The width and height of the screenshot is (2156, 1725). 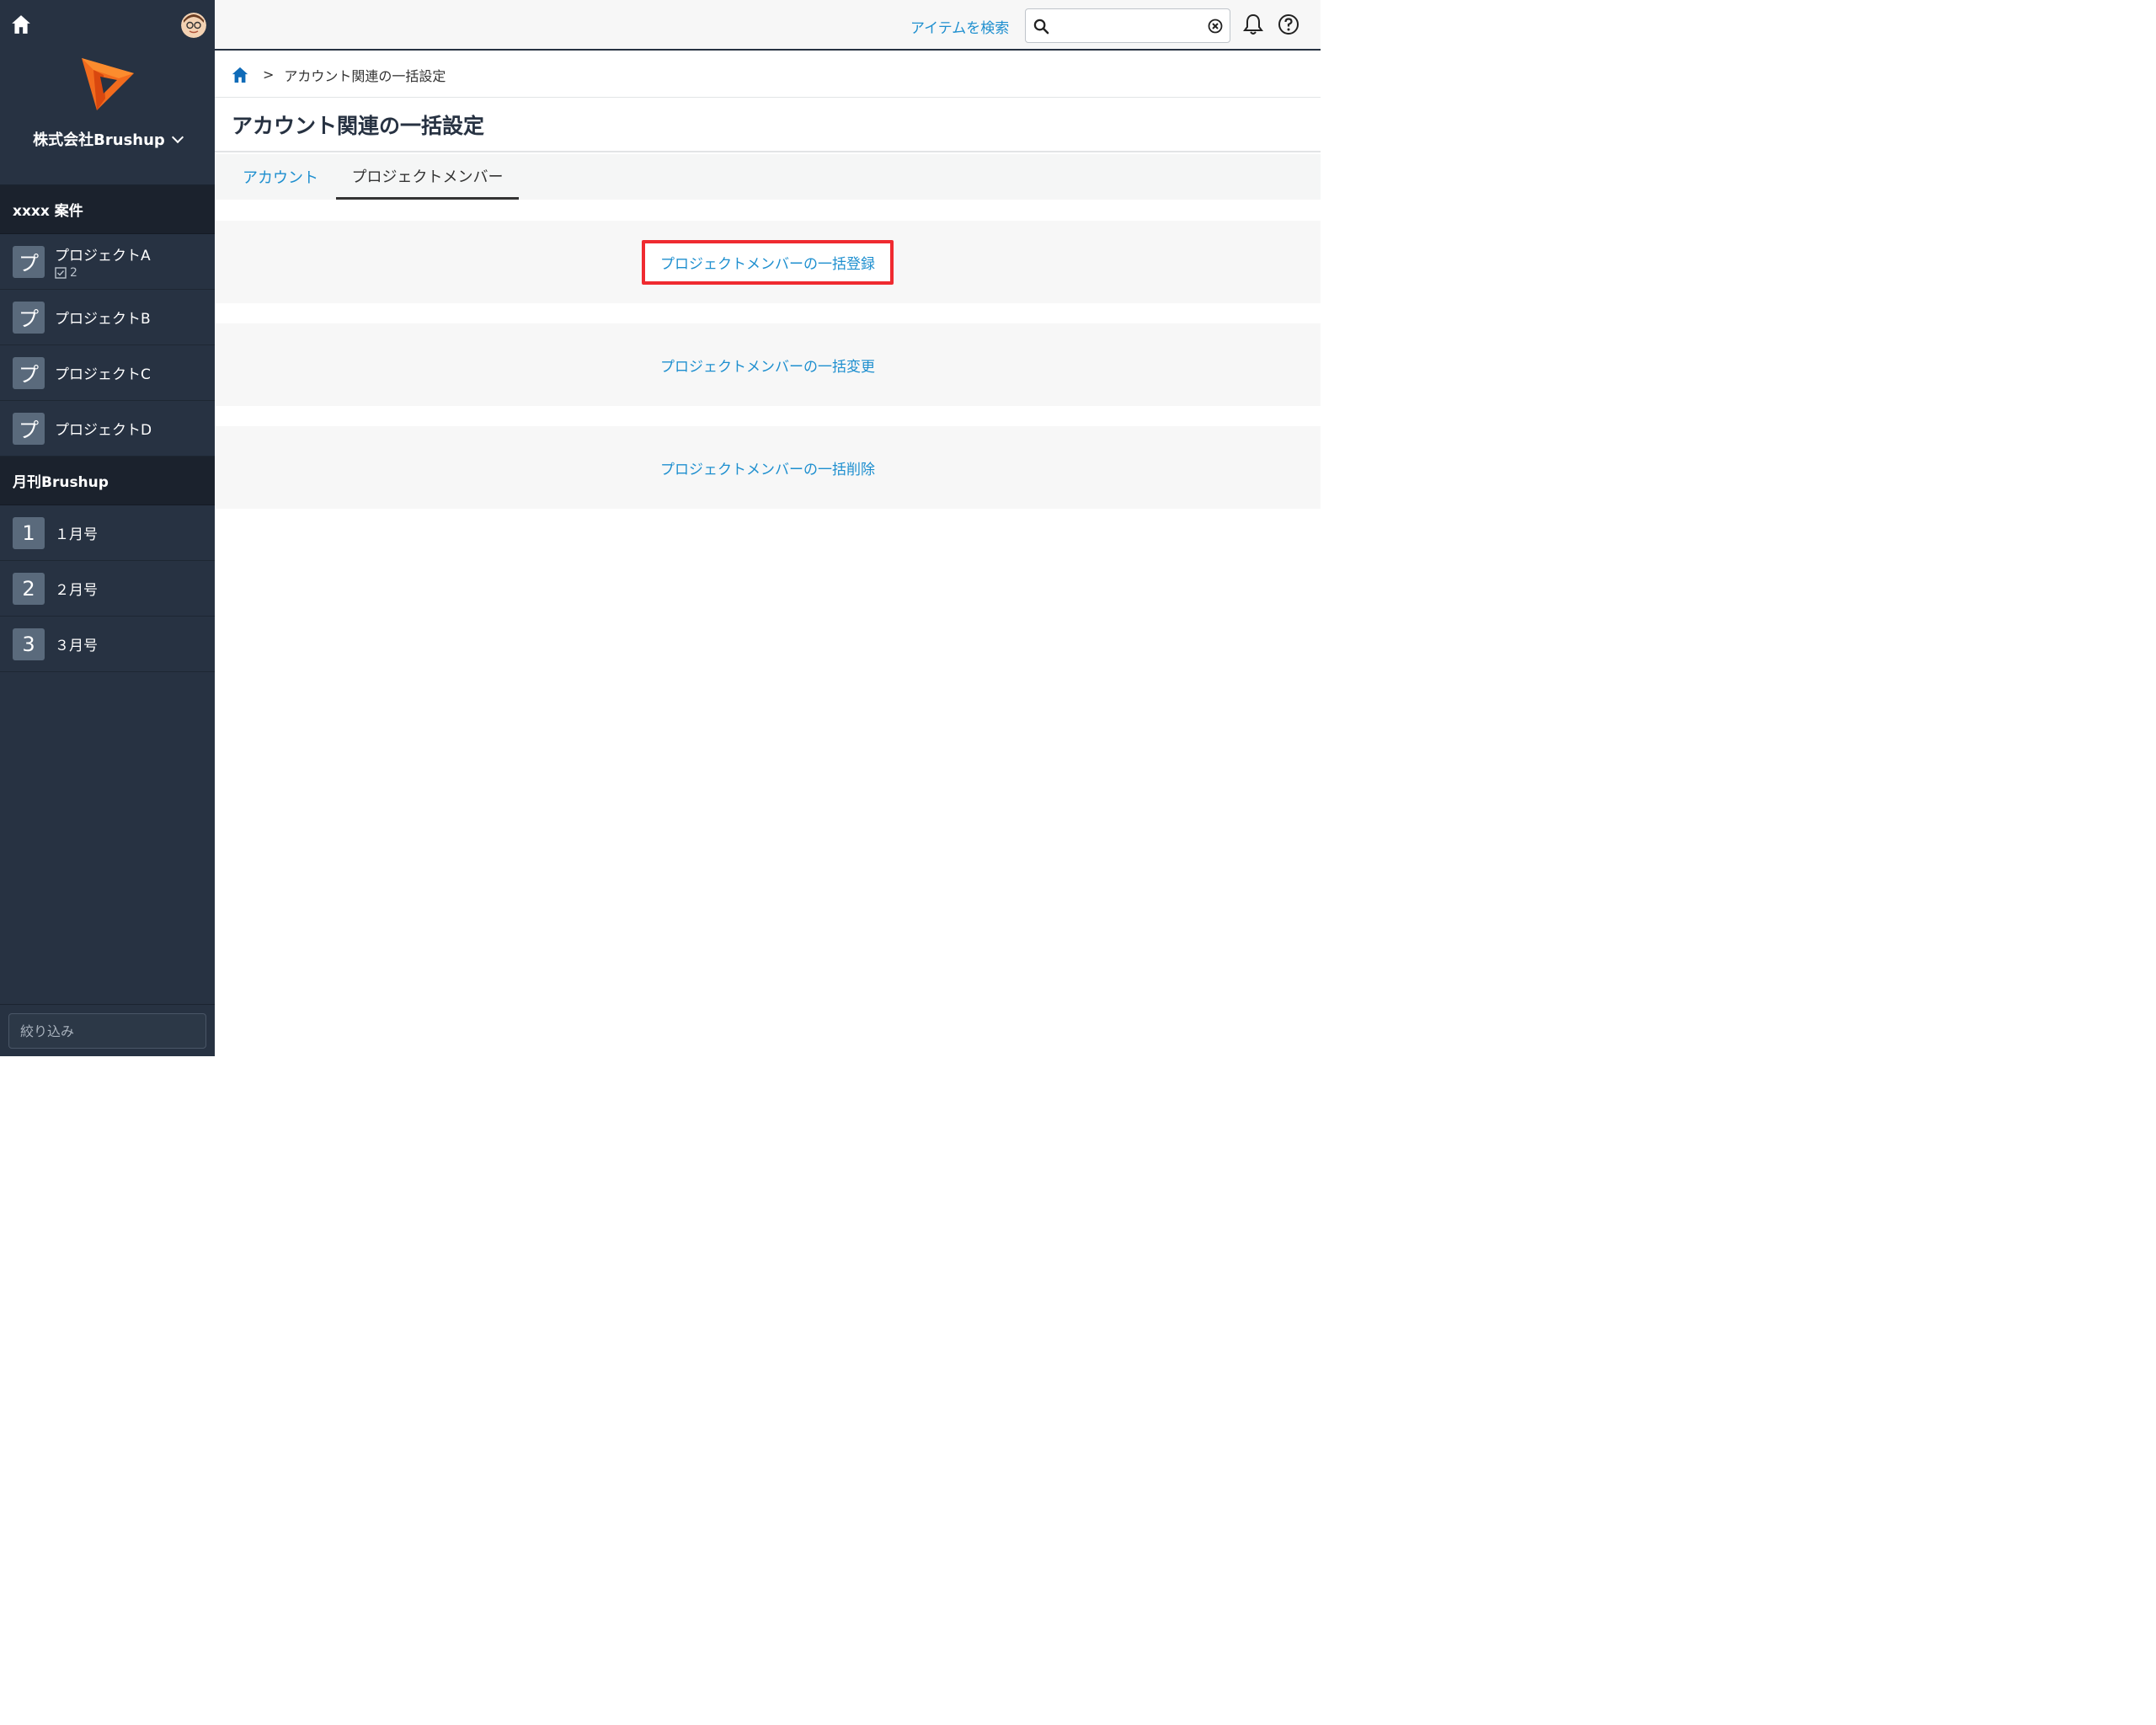 What do you see at coordinates (427, 177) in the screenshot?
I see `tab-project-members: プロジェクトメンバー` at bounding box center [427, 177].